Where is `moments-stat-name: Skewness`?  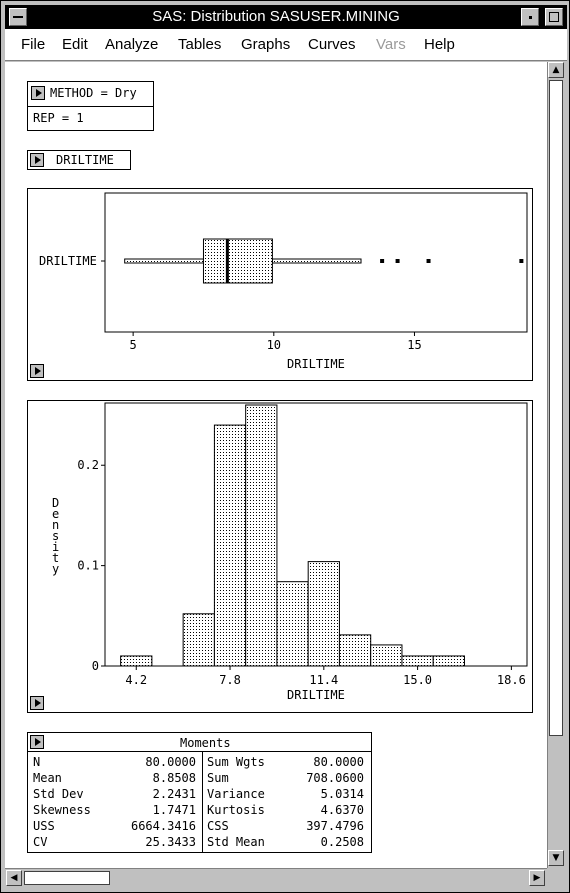
moments-stat-name: Skewness is located at coordinates (62, 810).